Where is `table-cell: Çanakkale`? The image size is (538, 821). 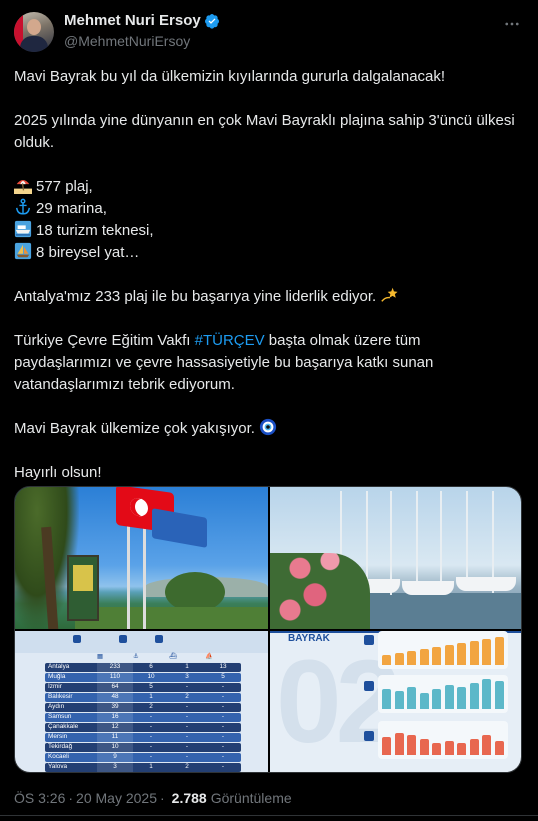
table-cell: Çanakkale is located at coordinates (63, 726).